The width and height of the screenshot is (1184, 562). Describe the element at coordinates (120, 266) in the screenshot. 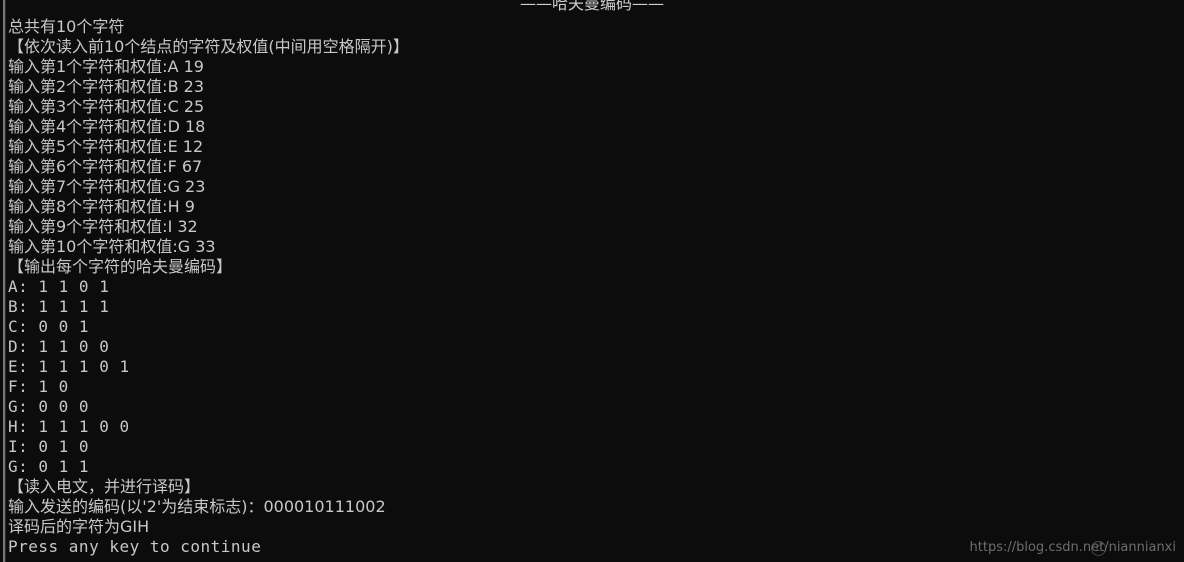

I see `console-line: 【输出每个字符的哈夫曼编码】` at that location.